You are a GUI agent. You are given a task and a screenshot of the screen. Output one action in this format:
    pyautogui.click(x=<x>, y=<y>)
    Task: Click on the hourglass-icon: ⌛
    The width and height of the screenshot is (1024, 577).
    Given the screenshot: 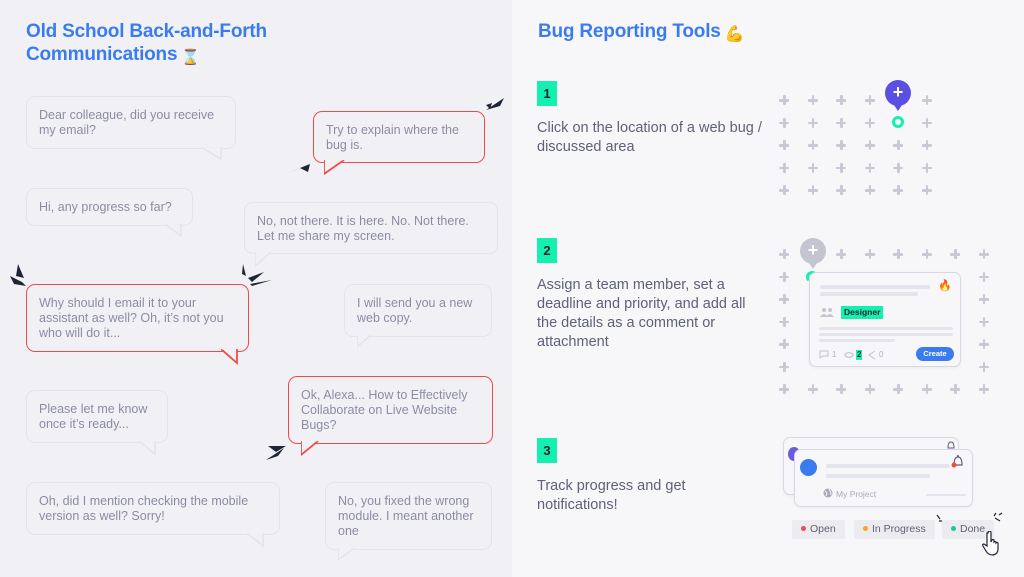 What is the action you would take?
    pyautogui.click(x=190, y=57)
    